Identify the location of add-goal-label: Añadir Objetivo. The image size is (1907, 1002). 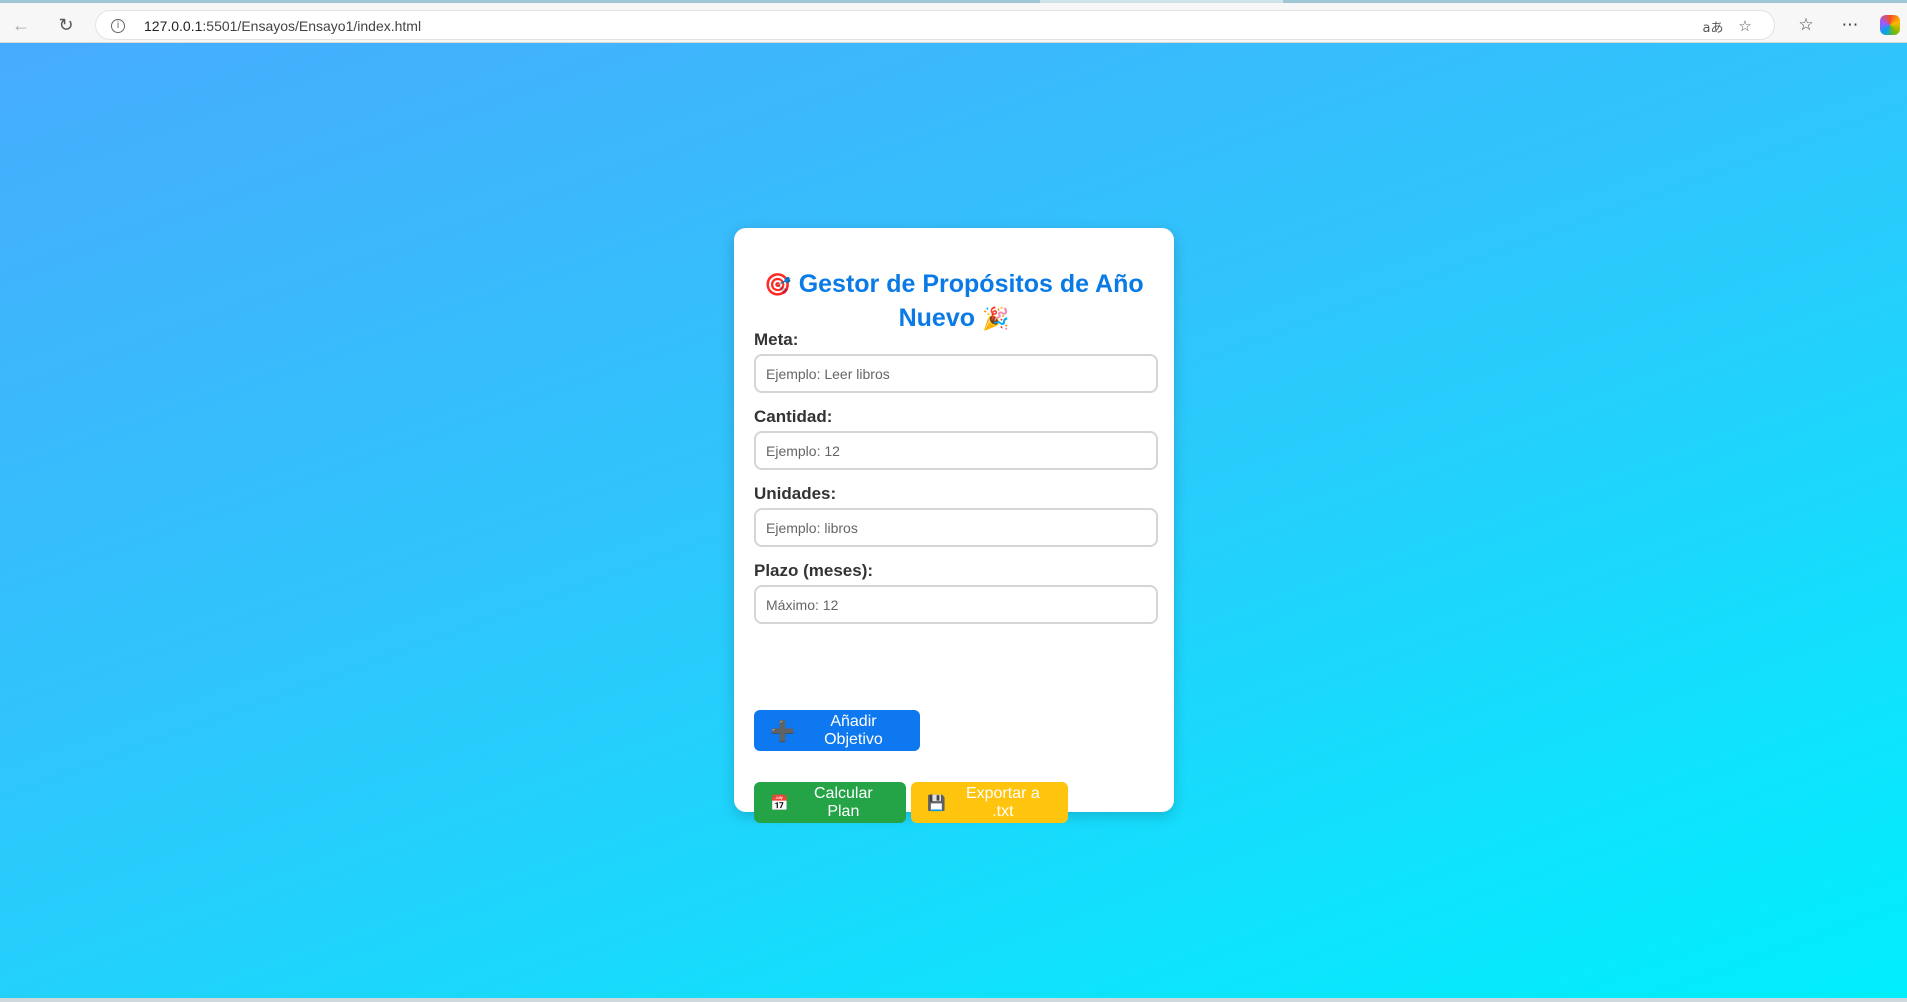
(853, 730).